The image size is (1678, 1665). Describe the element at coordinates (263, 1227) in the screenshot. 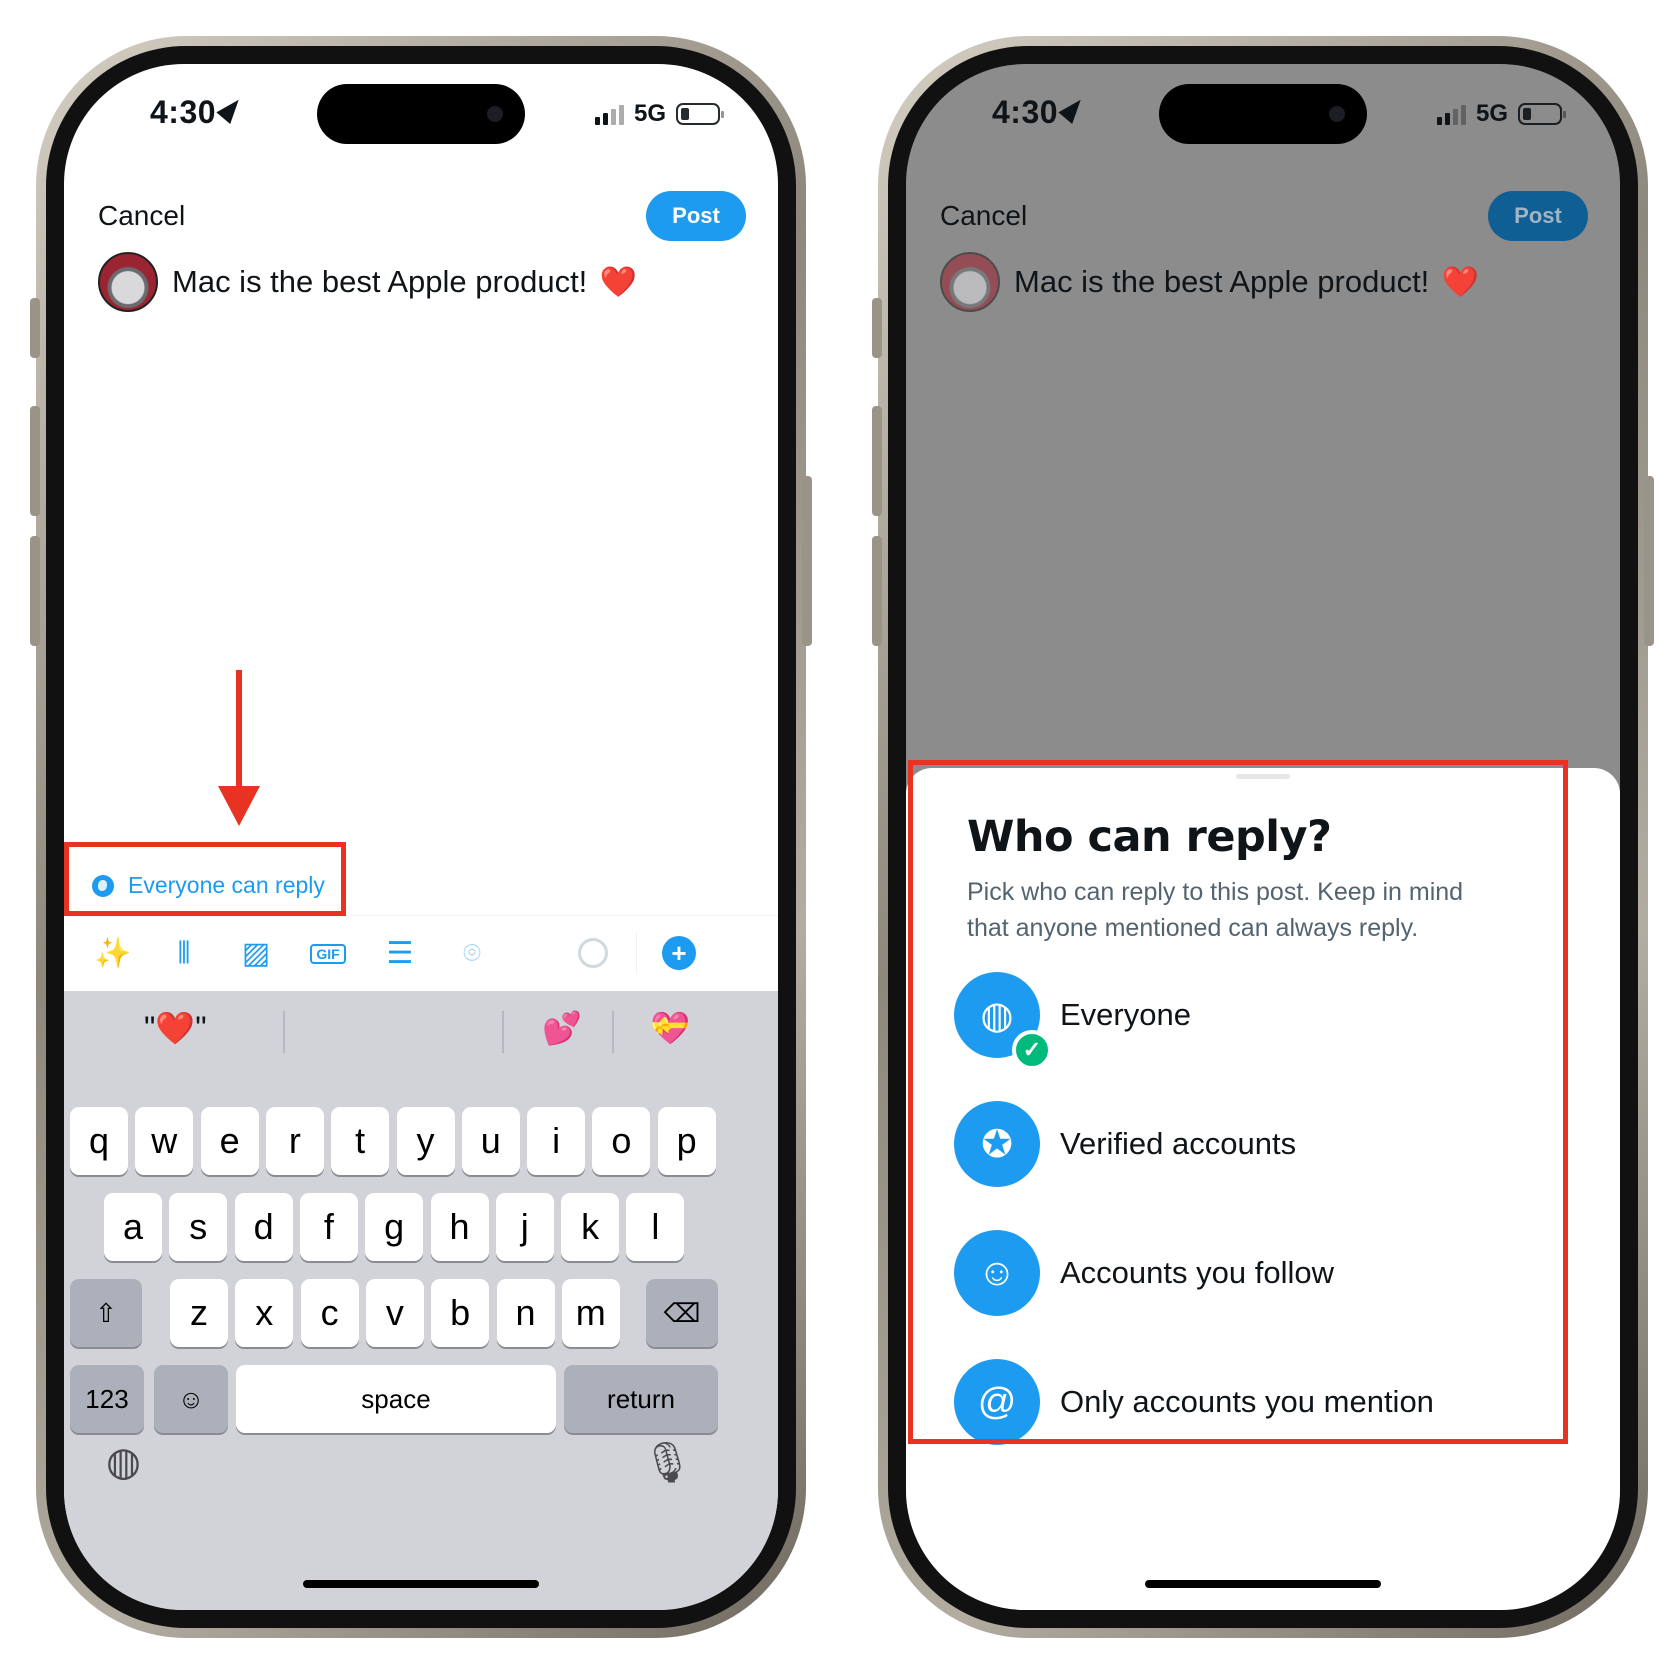

I see `key-d: d` at that location.